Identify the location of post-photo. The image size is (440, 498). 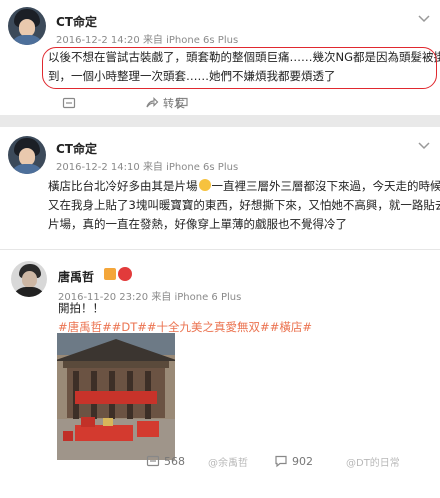
(116, 396).